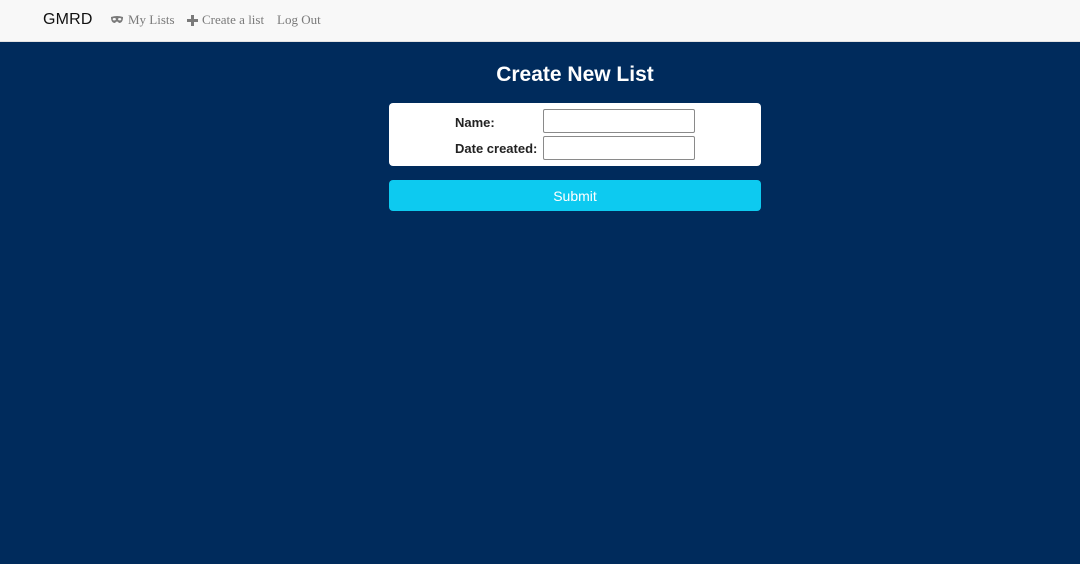  I want to click on nav-log-out: Log Out, so click(299, 20).